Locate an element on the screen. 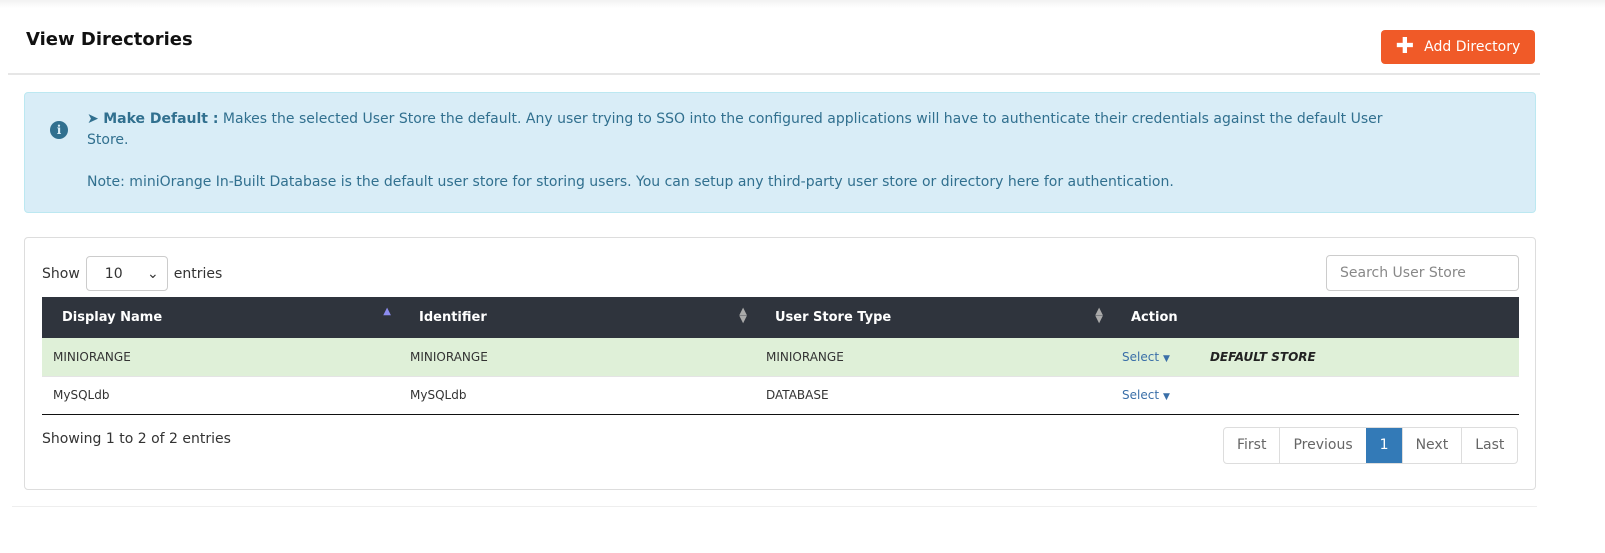  cell-action: Select ▼ is located at coordinates (1315, 395).